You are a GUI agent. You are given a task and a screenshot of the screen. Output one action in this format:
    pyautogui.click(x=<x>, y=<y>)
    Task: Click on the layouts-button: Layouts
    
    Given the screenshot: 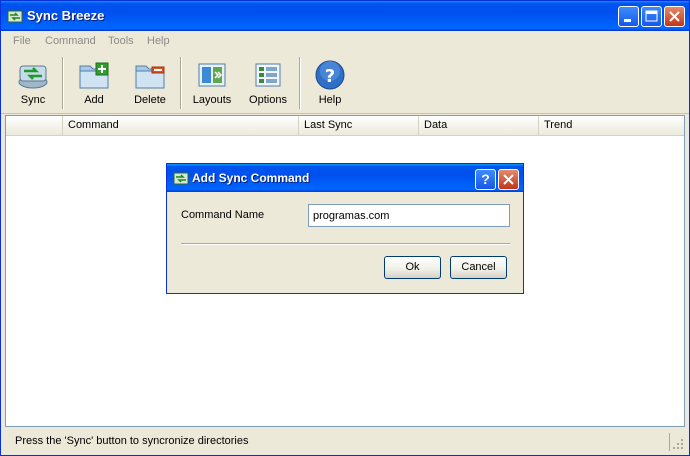 What is the action you would take?
    pyautogui.click(x=212, y=82)
    